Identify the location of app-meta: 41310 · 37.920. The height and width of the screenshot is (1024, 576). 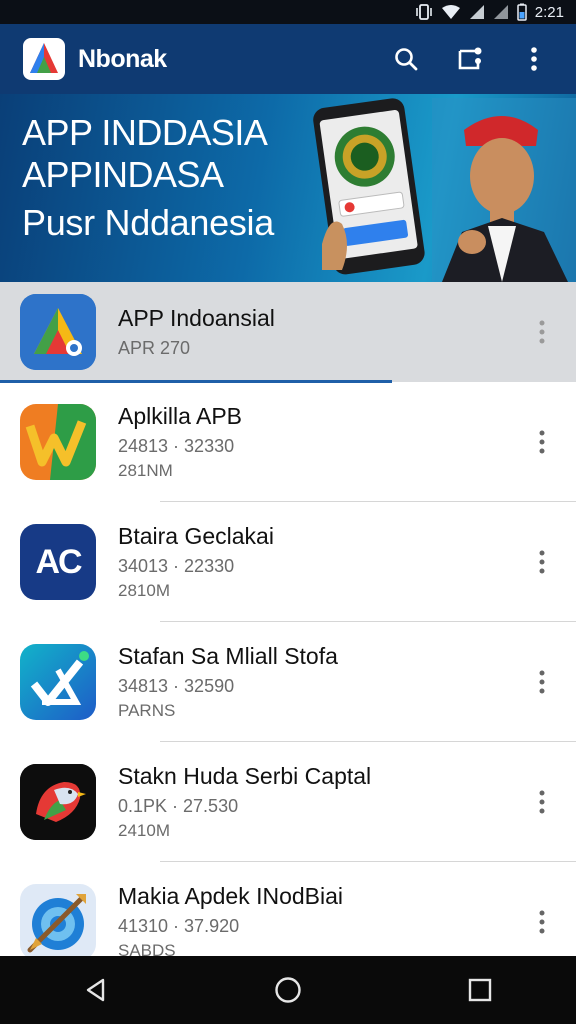
(179, 926).